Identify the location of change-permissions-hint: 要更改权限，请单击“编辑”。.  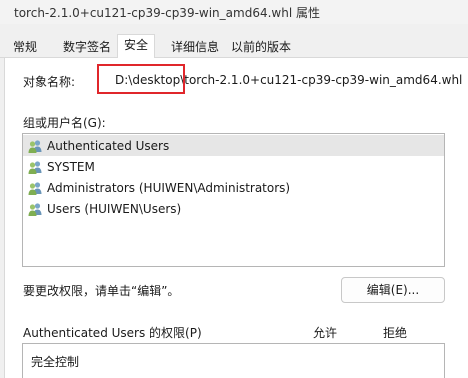
(101, 291).